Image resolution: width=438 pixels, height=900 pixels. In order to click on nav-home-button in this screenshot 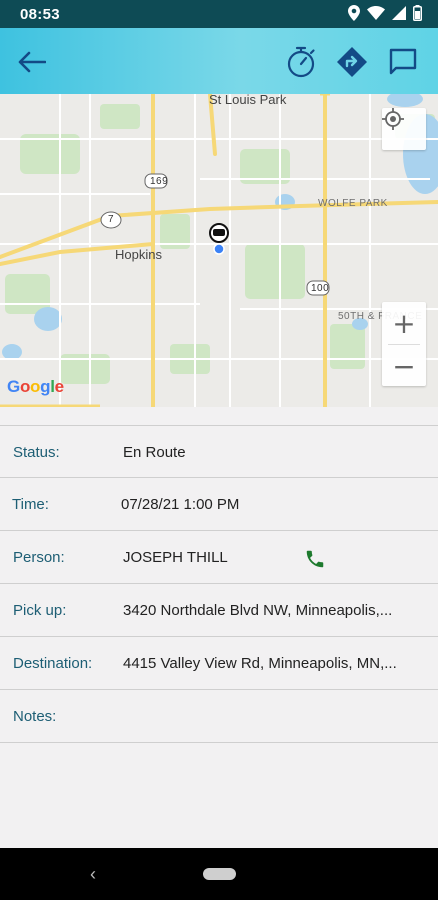, I will do `click(219, 874)`.